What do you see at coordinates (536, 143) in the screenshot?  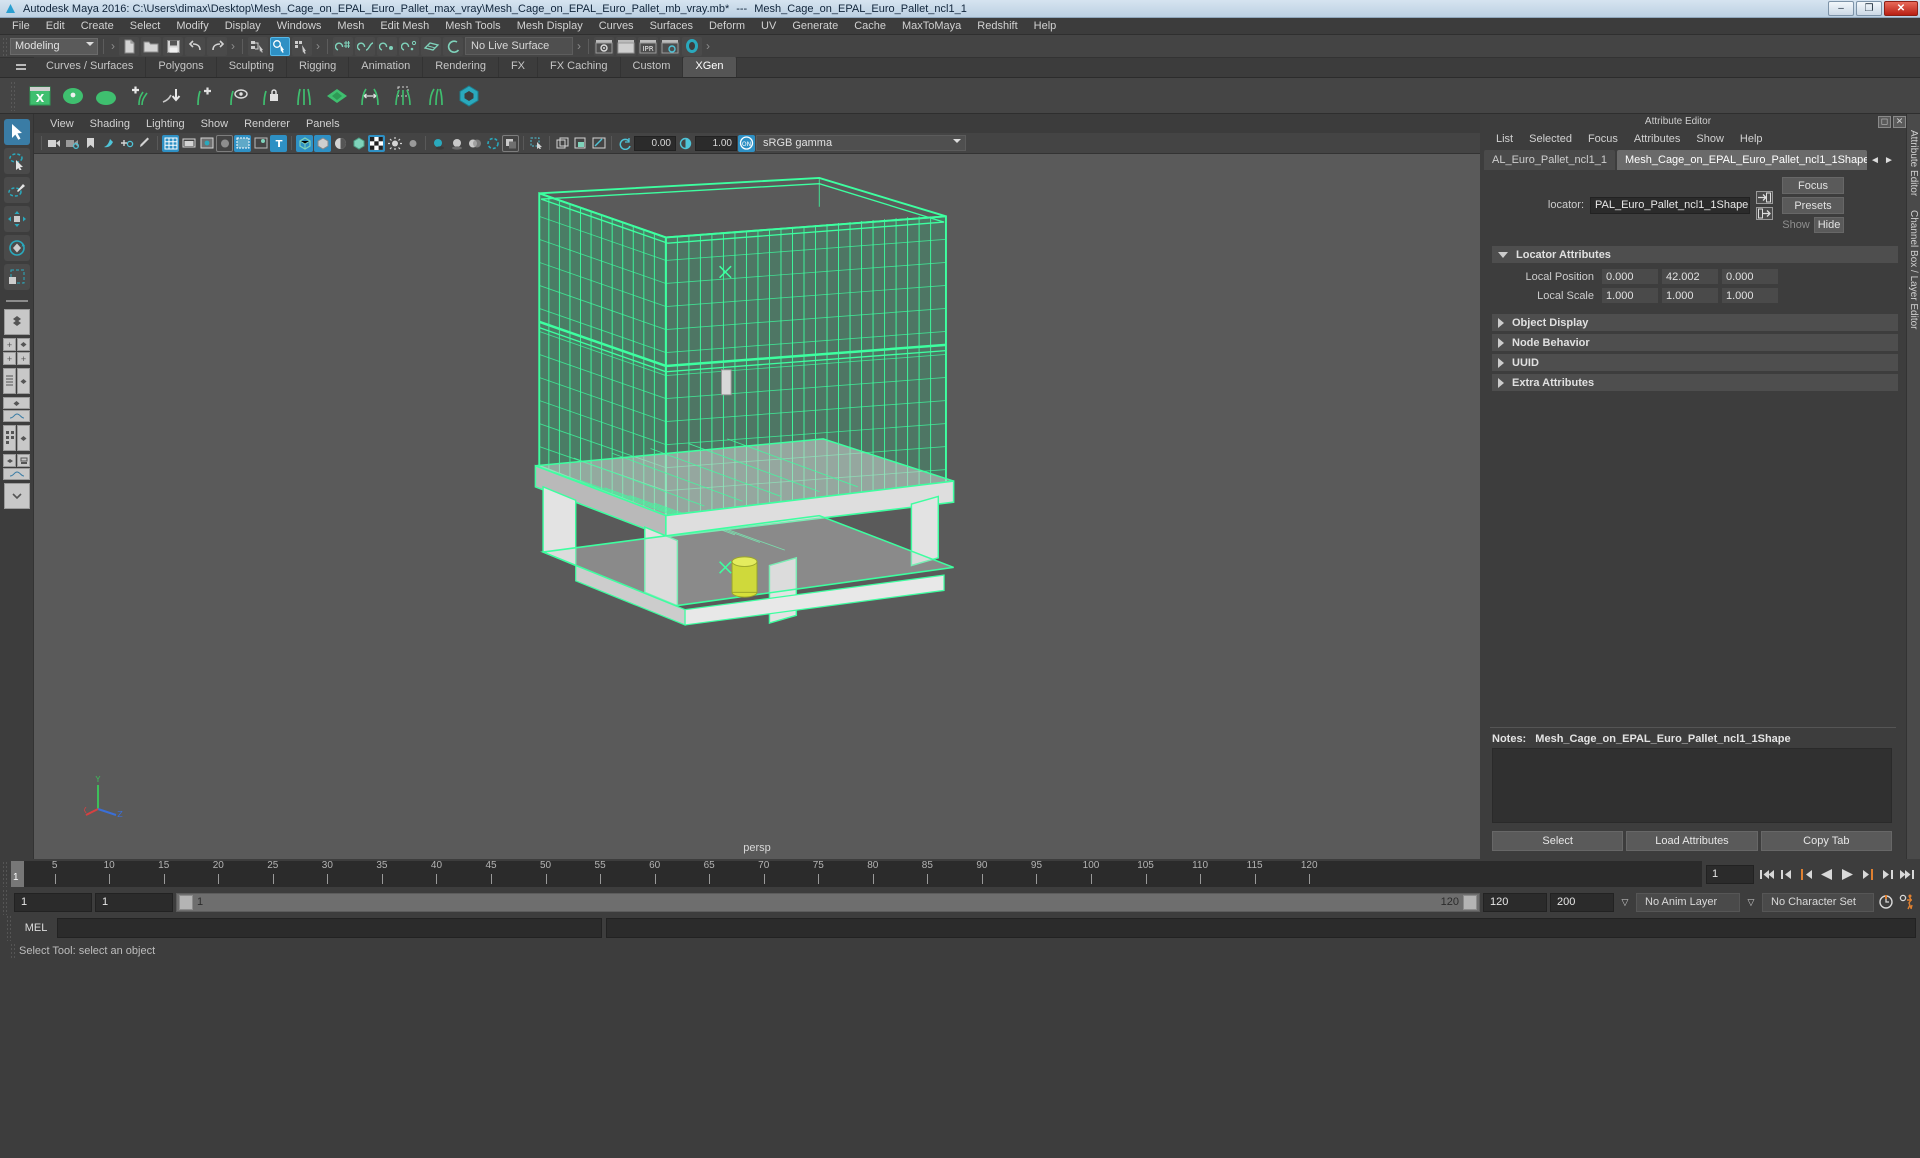 I see `isolate-select-icon` at bounding box center [536, 143].